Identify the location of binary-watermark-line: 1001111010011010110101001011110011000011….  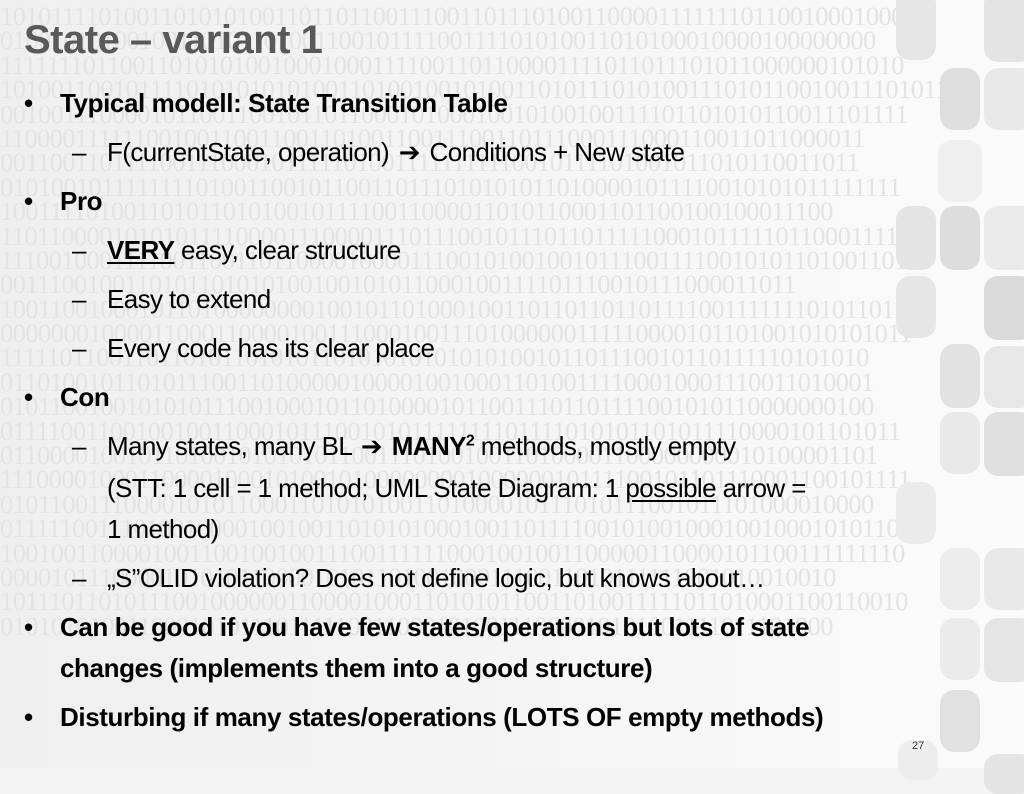
(416, 211).